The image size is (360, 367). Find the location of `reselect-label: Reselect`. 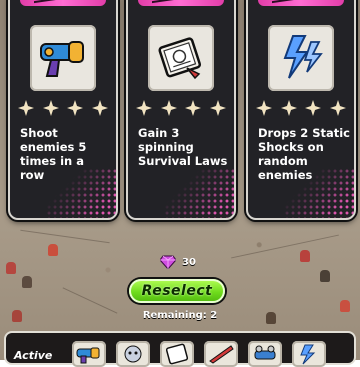

reselect-label: Reselect is located at coordinates (177, 291).